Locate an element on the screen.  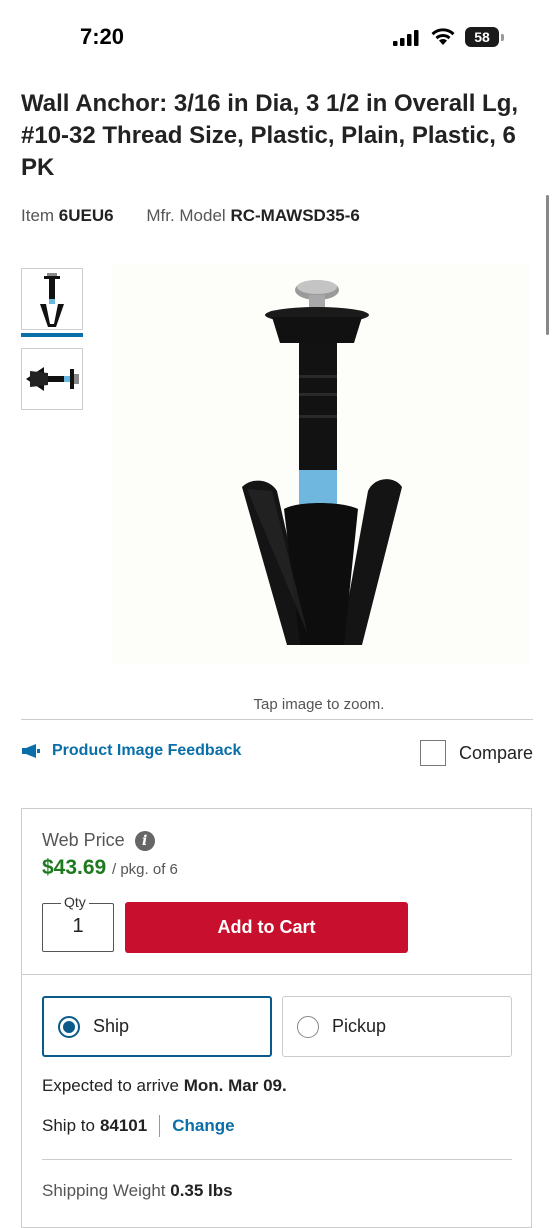
anchor-sideways-thumbnail-icon is located at coordinates (52, 379).